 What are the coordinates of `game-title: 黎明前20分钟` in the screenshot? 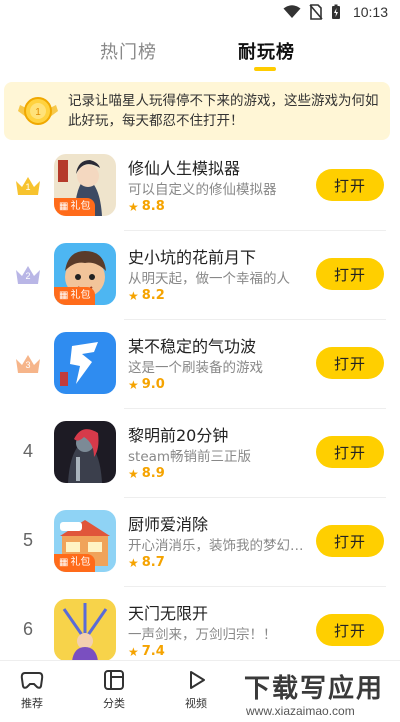 It's located at (178, 435).